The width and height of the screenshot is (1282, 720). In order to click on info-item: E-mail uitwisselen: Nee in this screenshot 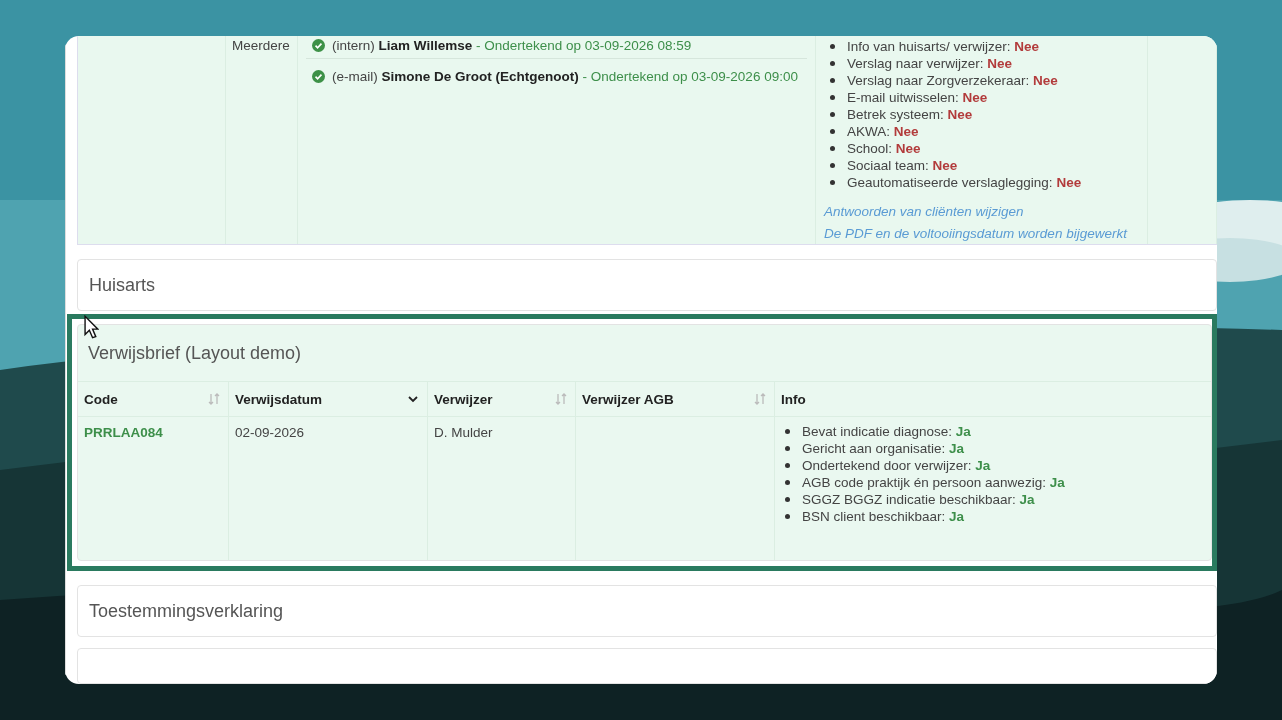, I will do `click(917, 97)`.